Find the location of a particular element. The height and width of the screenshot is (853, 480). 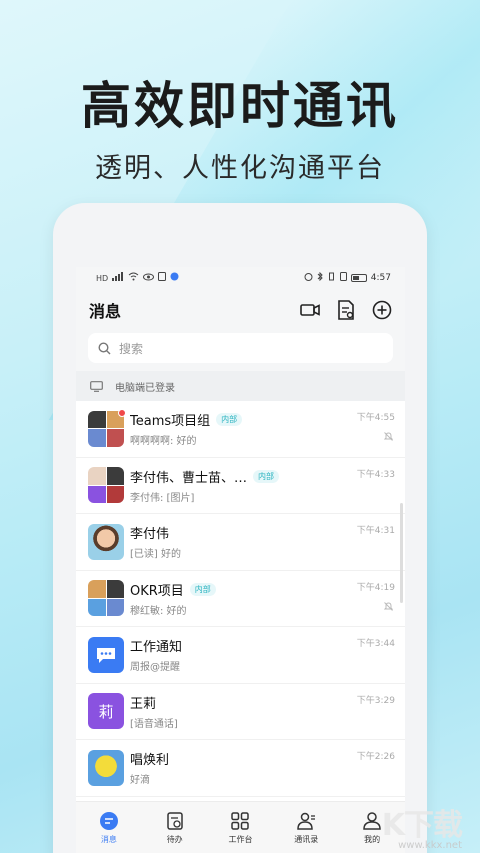

pc-login-label: 电脑端已登录 is located at coordinates (145, 388).